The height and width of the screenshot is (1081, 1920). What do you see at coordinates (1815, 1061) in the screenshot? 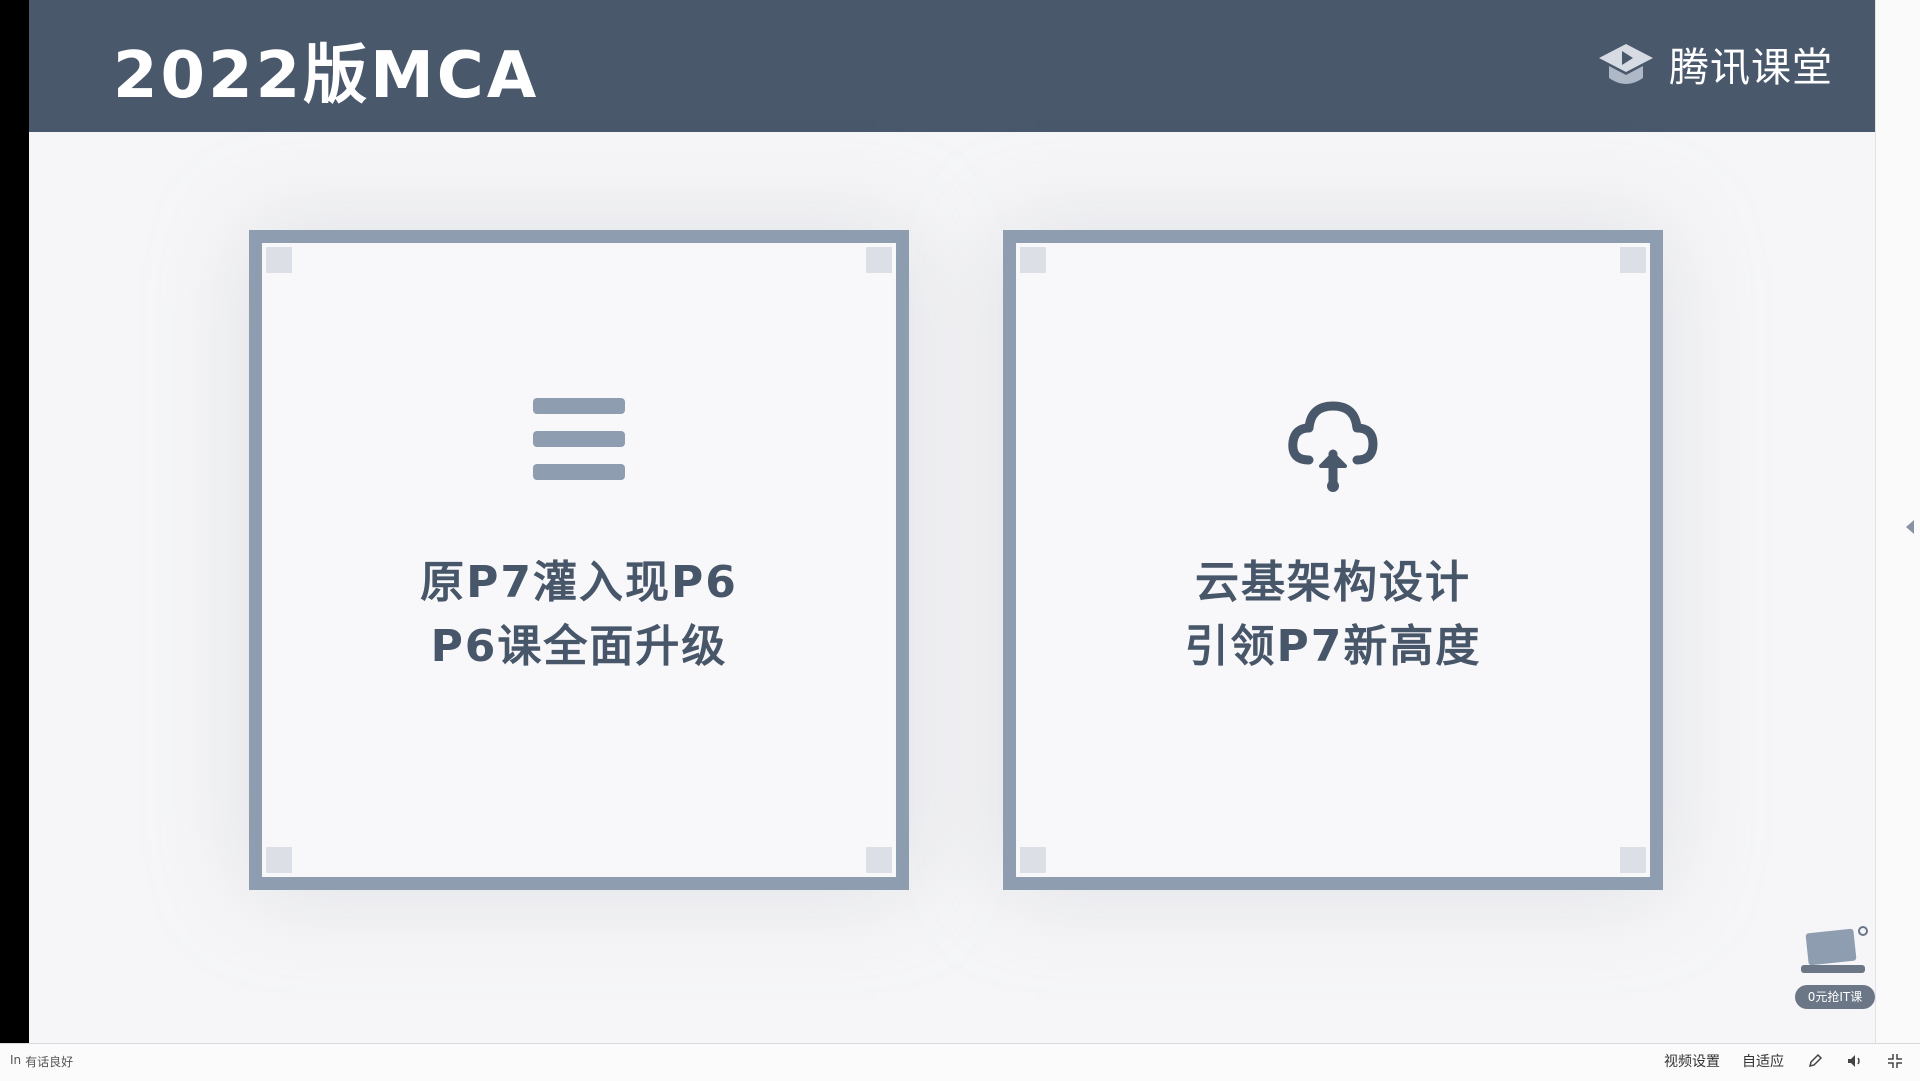
I see `pen-icon` at bounding box center [1815, 1061].